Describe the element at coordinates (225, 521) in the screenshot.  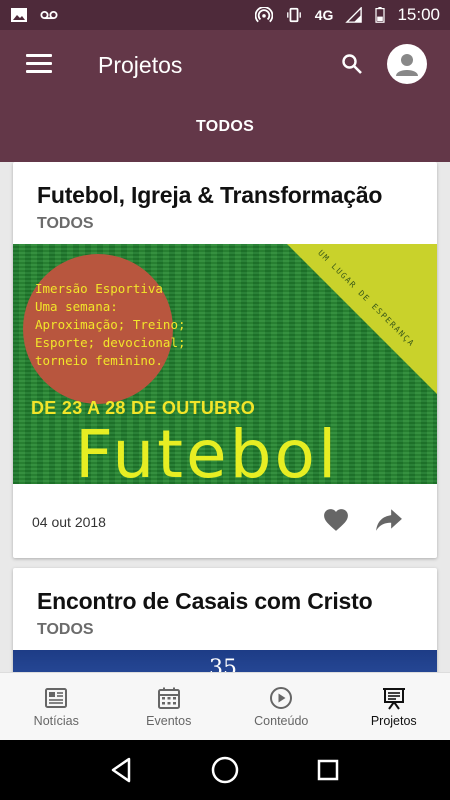
I see `card-footer: 04 out 2018` at that location.